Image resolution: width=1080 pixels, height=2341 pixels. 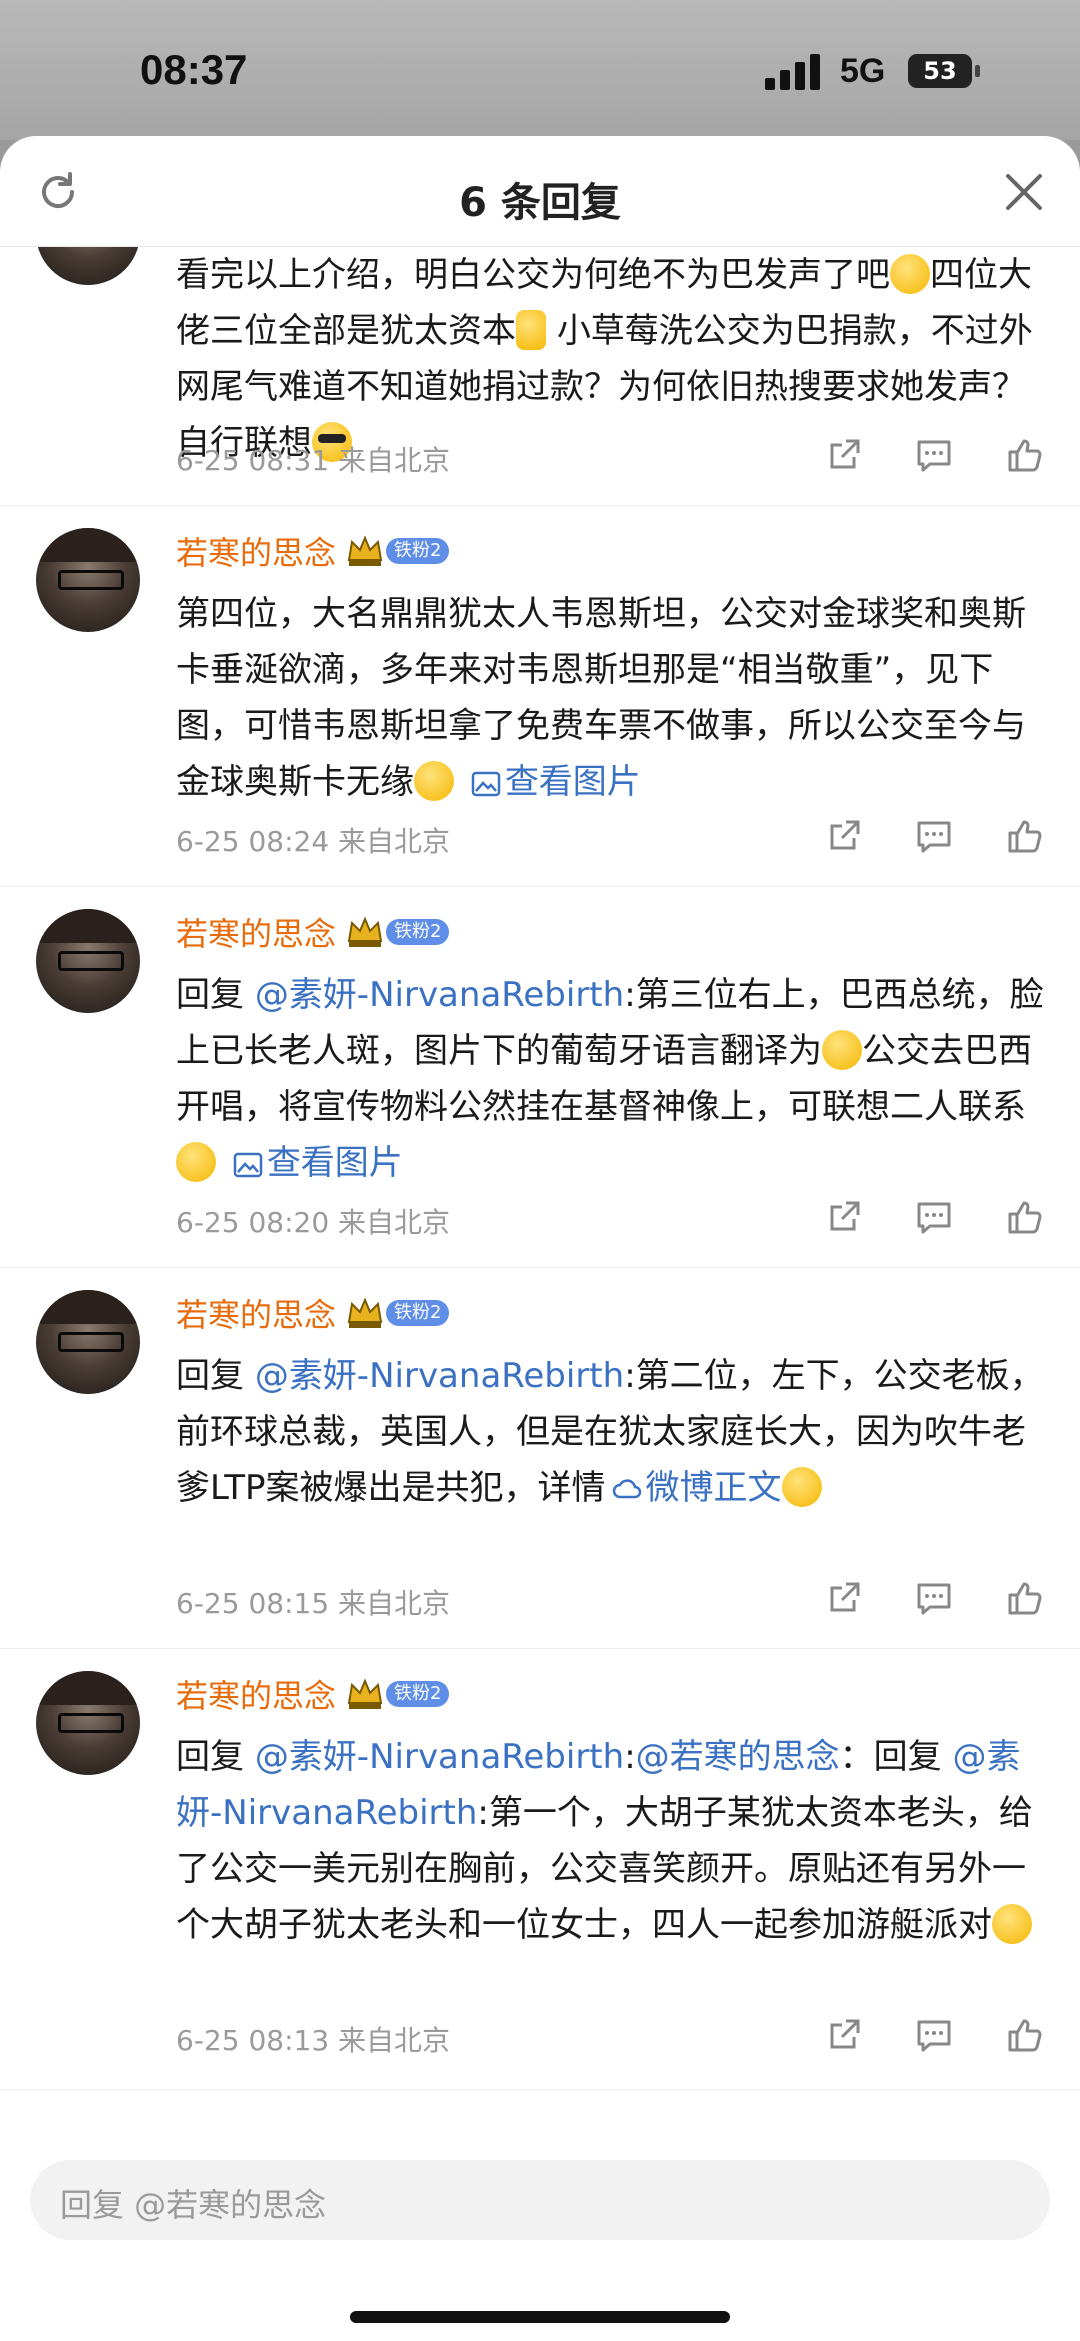 What do you see at coordinates (253, 460) in the screenshot?
I see `reply-time: 6-25 08:31` at bounding box center [253, 460].